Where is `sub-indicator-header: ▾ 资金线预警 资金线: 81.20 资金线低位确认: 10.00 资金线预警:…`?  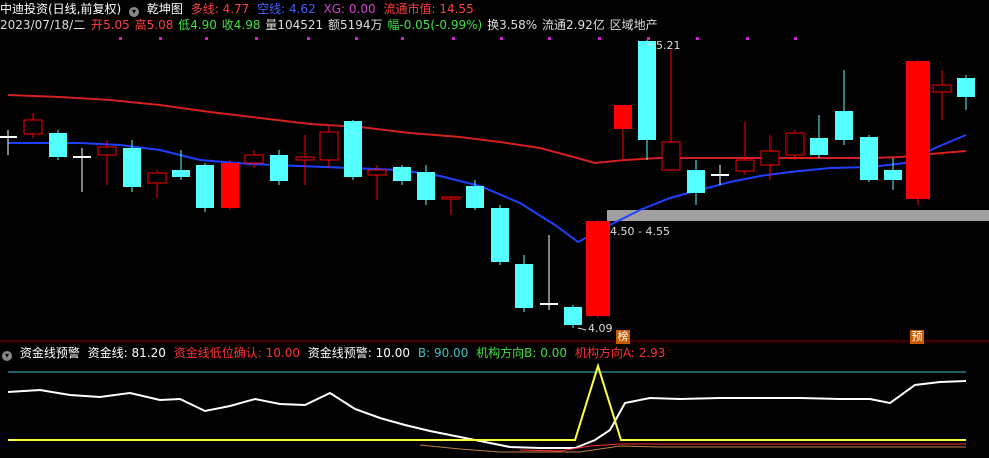
sub-indicator-header: ▾ 资金线预警 资金线: 81.20 资金线低位确认: 10.00 资金线预警:… is located at coordinates (334, 353).